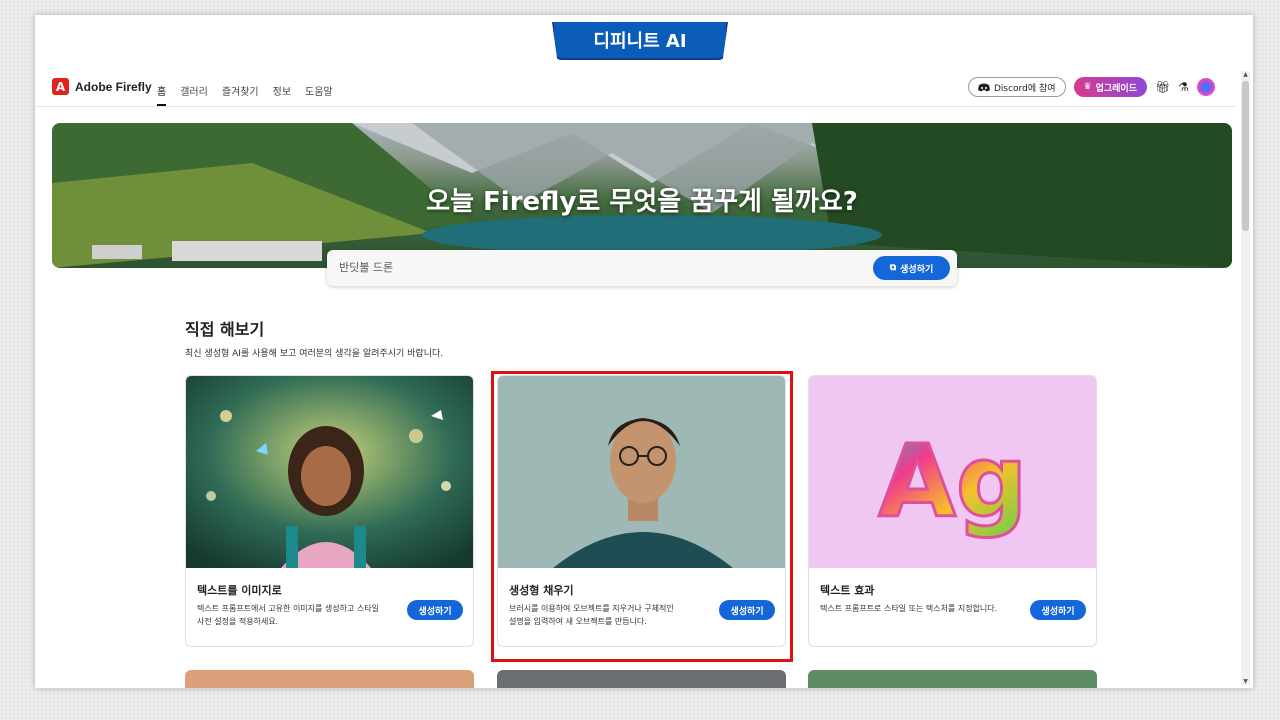  I want to click on adobe-logo-icon: A, so click(60, 86).